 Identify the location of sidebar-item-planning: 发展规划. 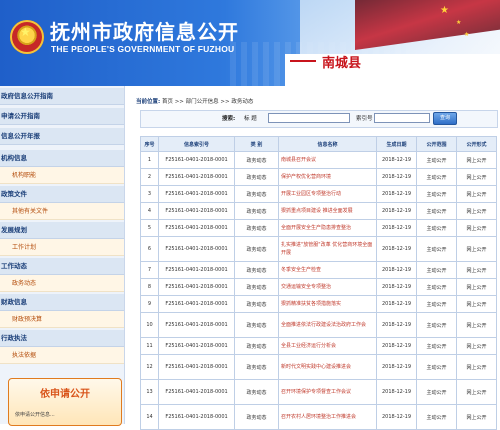
(62, 230).